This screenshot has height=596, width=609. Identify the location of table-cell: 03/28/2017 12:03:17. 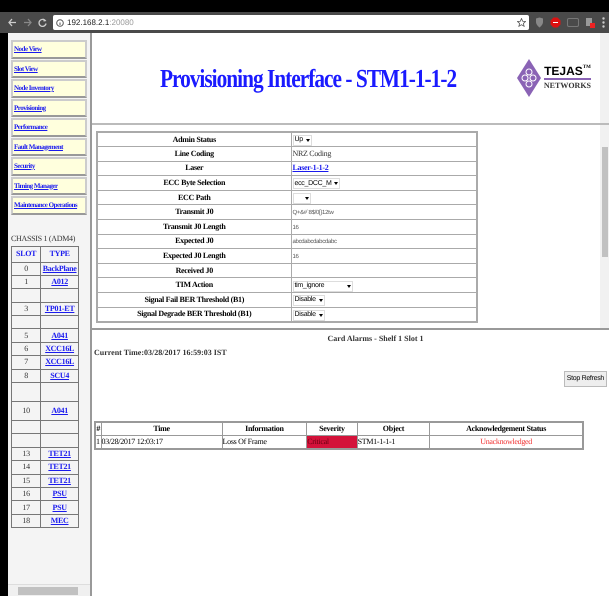
(161, 442).